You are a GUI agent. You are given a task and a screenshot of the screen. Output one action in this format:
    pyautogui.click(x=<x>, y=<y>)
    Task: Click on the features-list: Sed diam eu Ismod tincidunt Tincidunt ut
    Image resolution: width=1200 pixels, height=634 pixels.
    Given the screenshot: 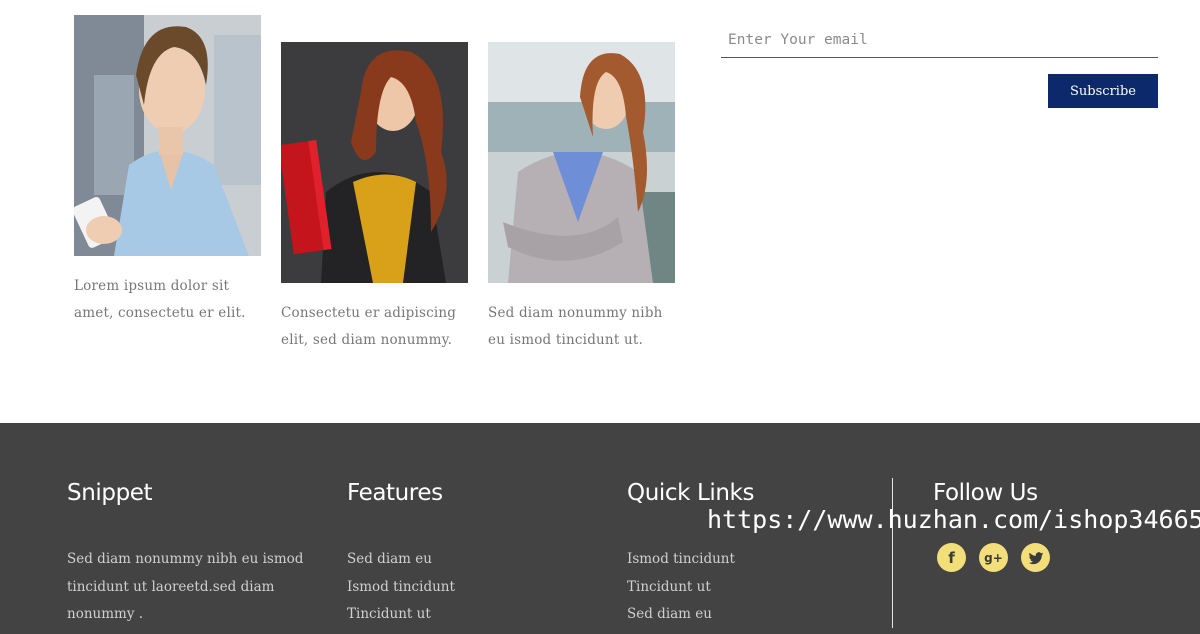 What is the action you would take?
    pyautogui.click(x=447, y=587)
    